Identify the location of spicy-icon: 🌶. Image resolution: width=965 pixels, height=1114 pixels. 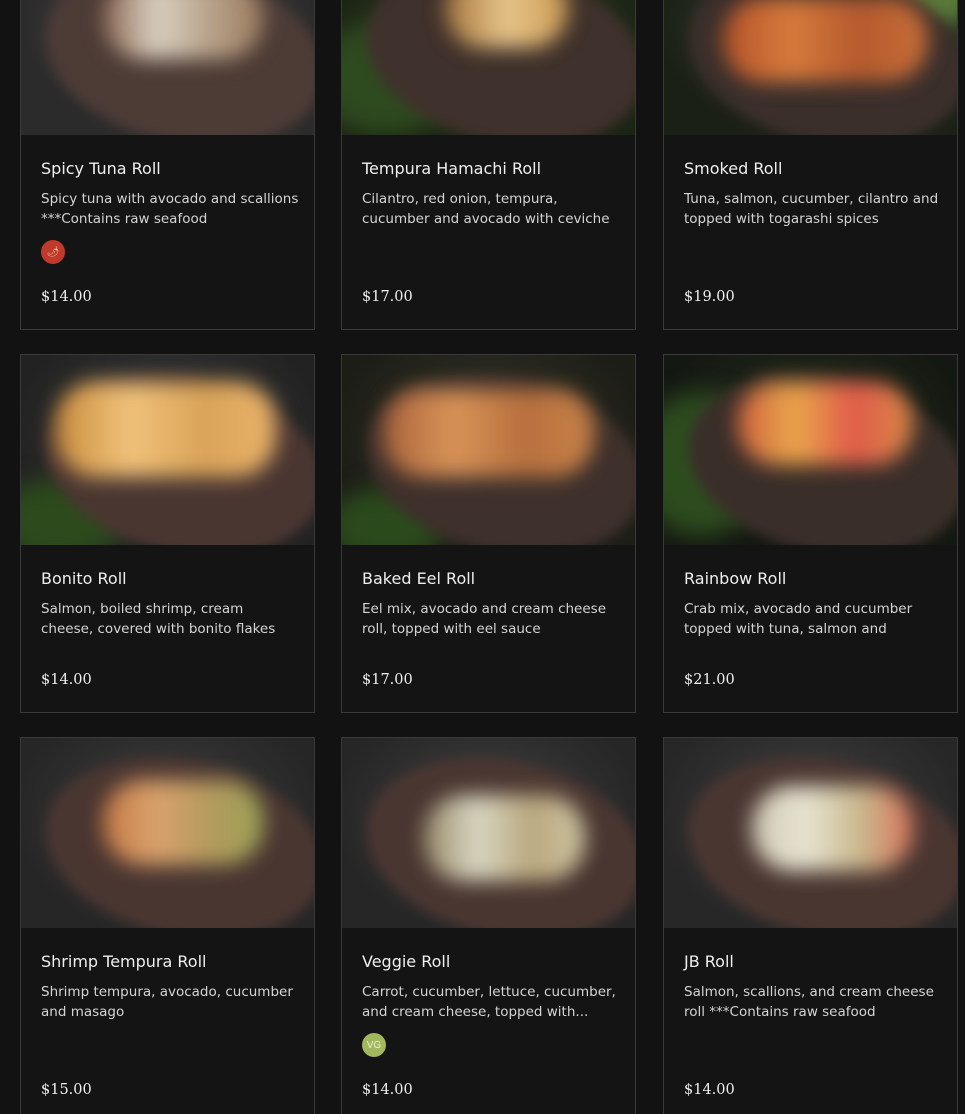
(53, 252).